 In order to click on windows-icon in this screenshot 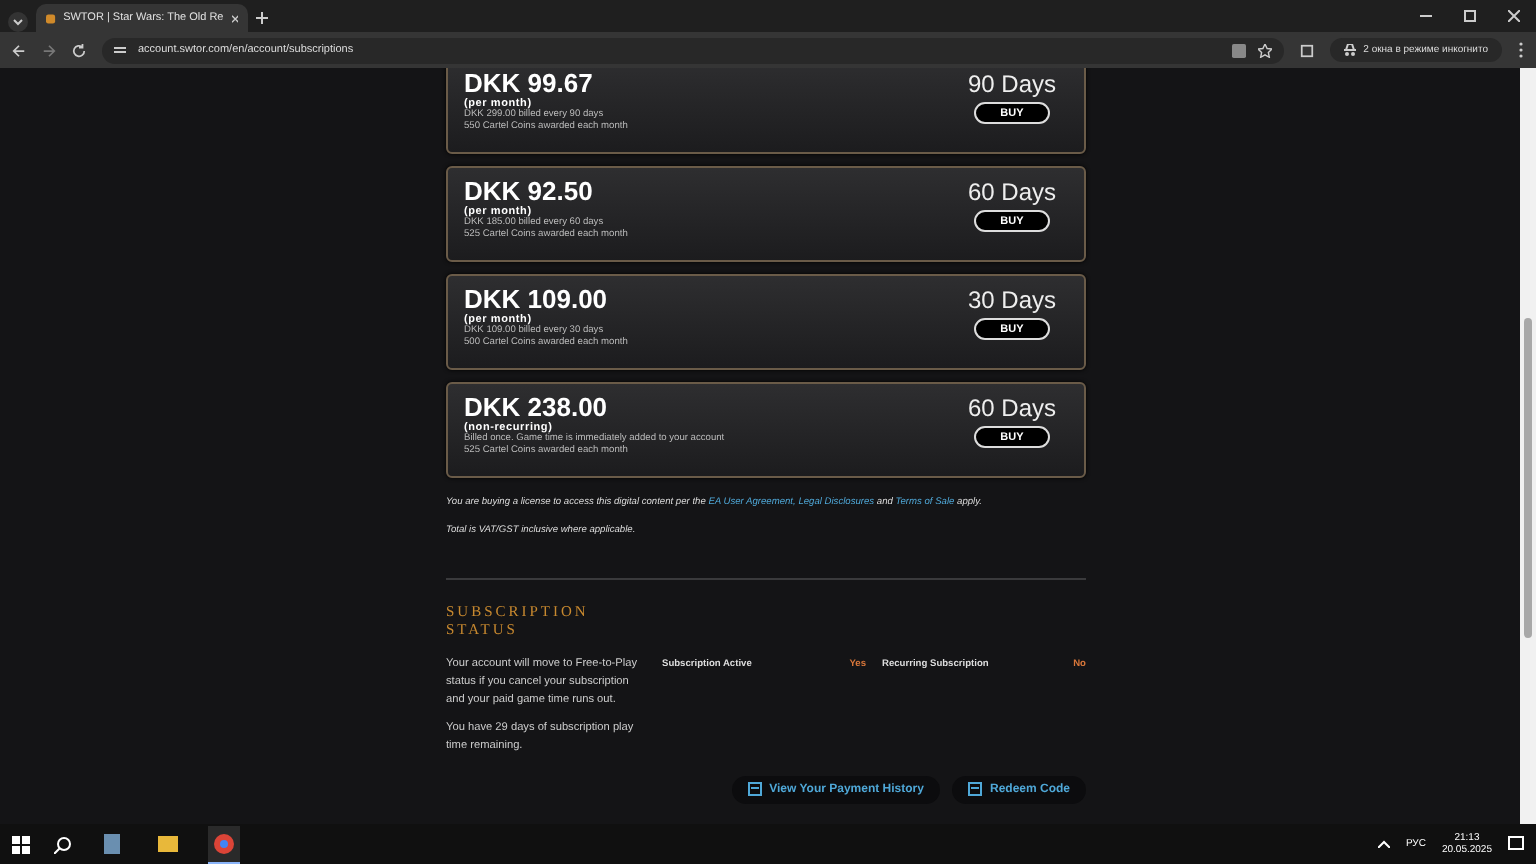, I will do `click(21, 844)`.